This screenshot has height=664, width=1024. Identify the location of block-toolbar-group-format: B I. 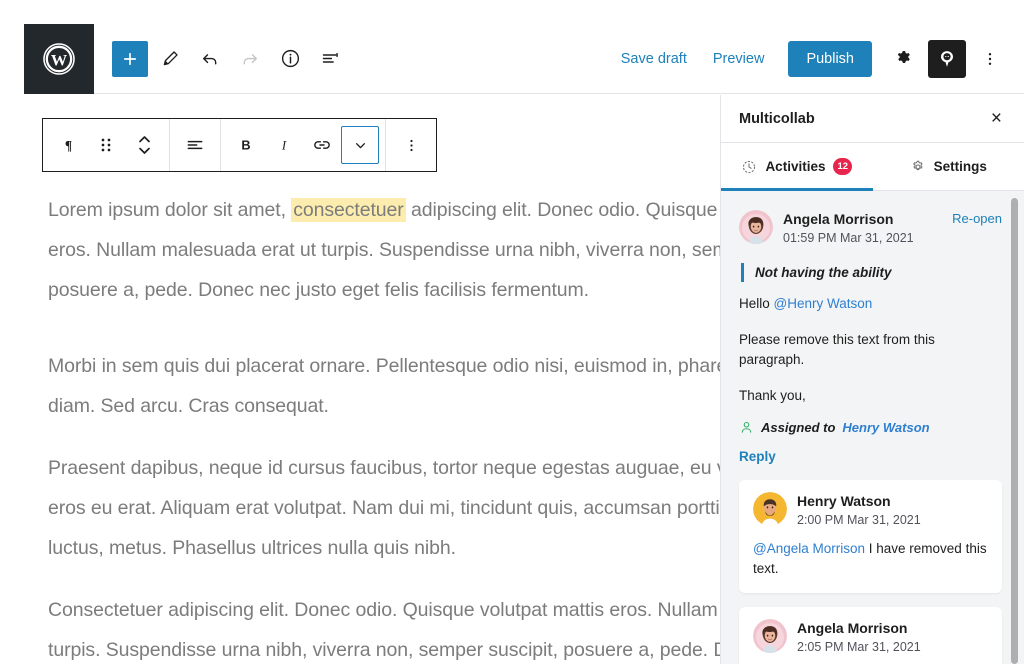
(303, 145).